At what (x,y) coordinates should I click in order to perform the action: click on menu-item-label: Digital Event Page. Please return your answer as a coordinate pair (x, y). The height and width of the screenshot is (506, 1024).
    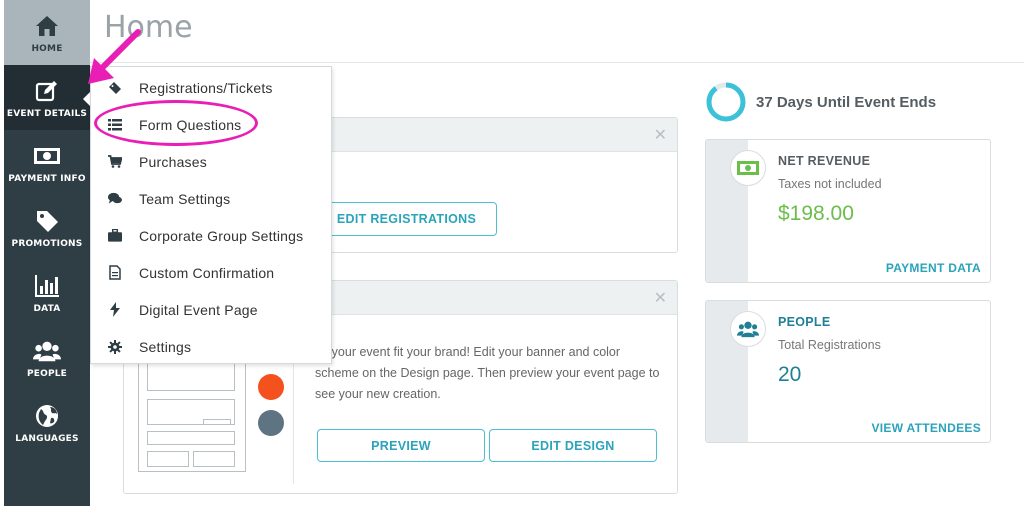
    Looking at the image, I should click on (198, 309).